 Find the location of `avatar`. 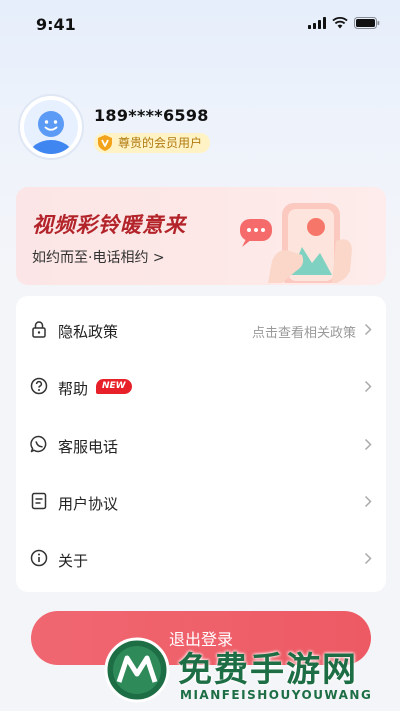

avatar is located at coordinates (51, 127).